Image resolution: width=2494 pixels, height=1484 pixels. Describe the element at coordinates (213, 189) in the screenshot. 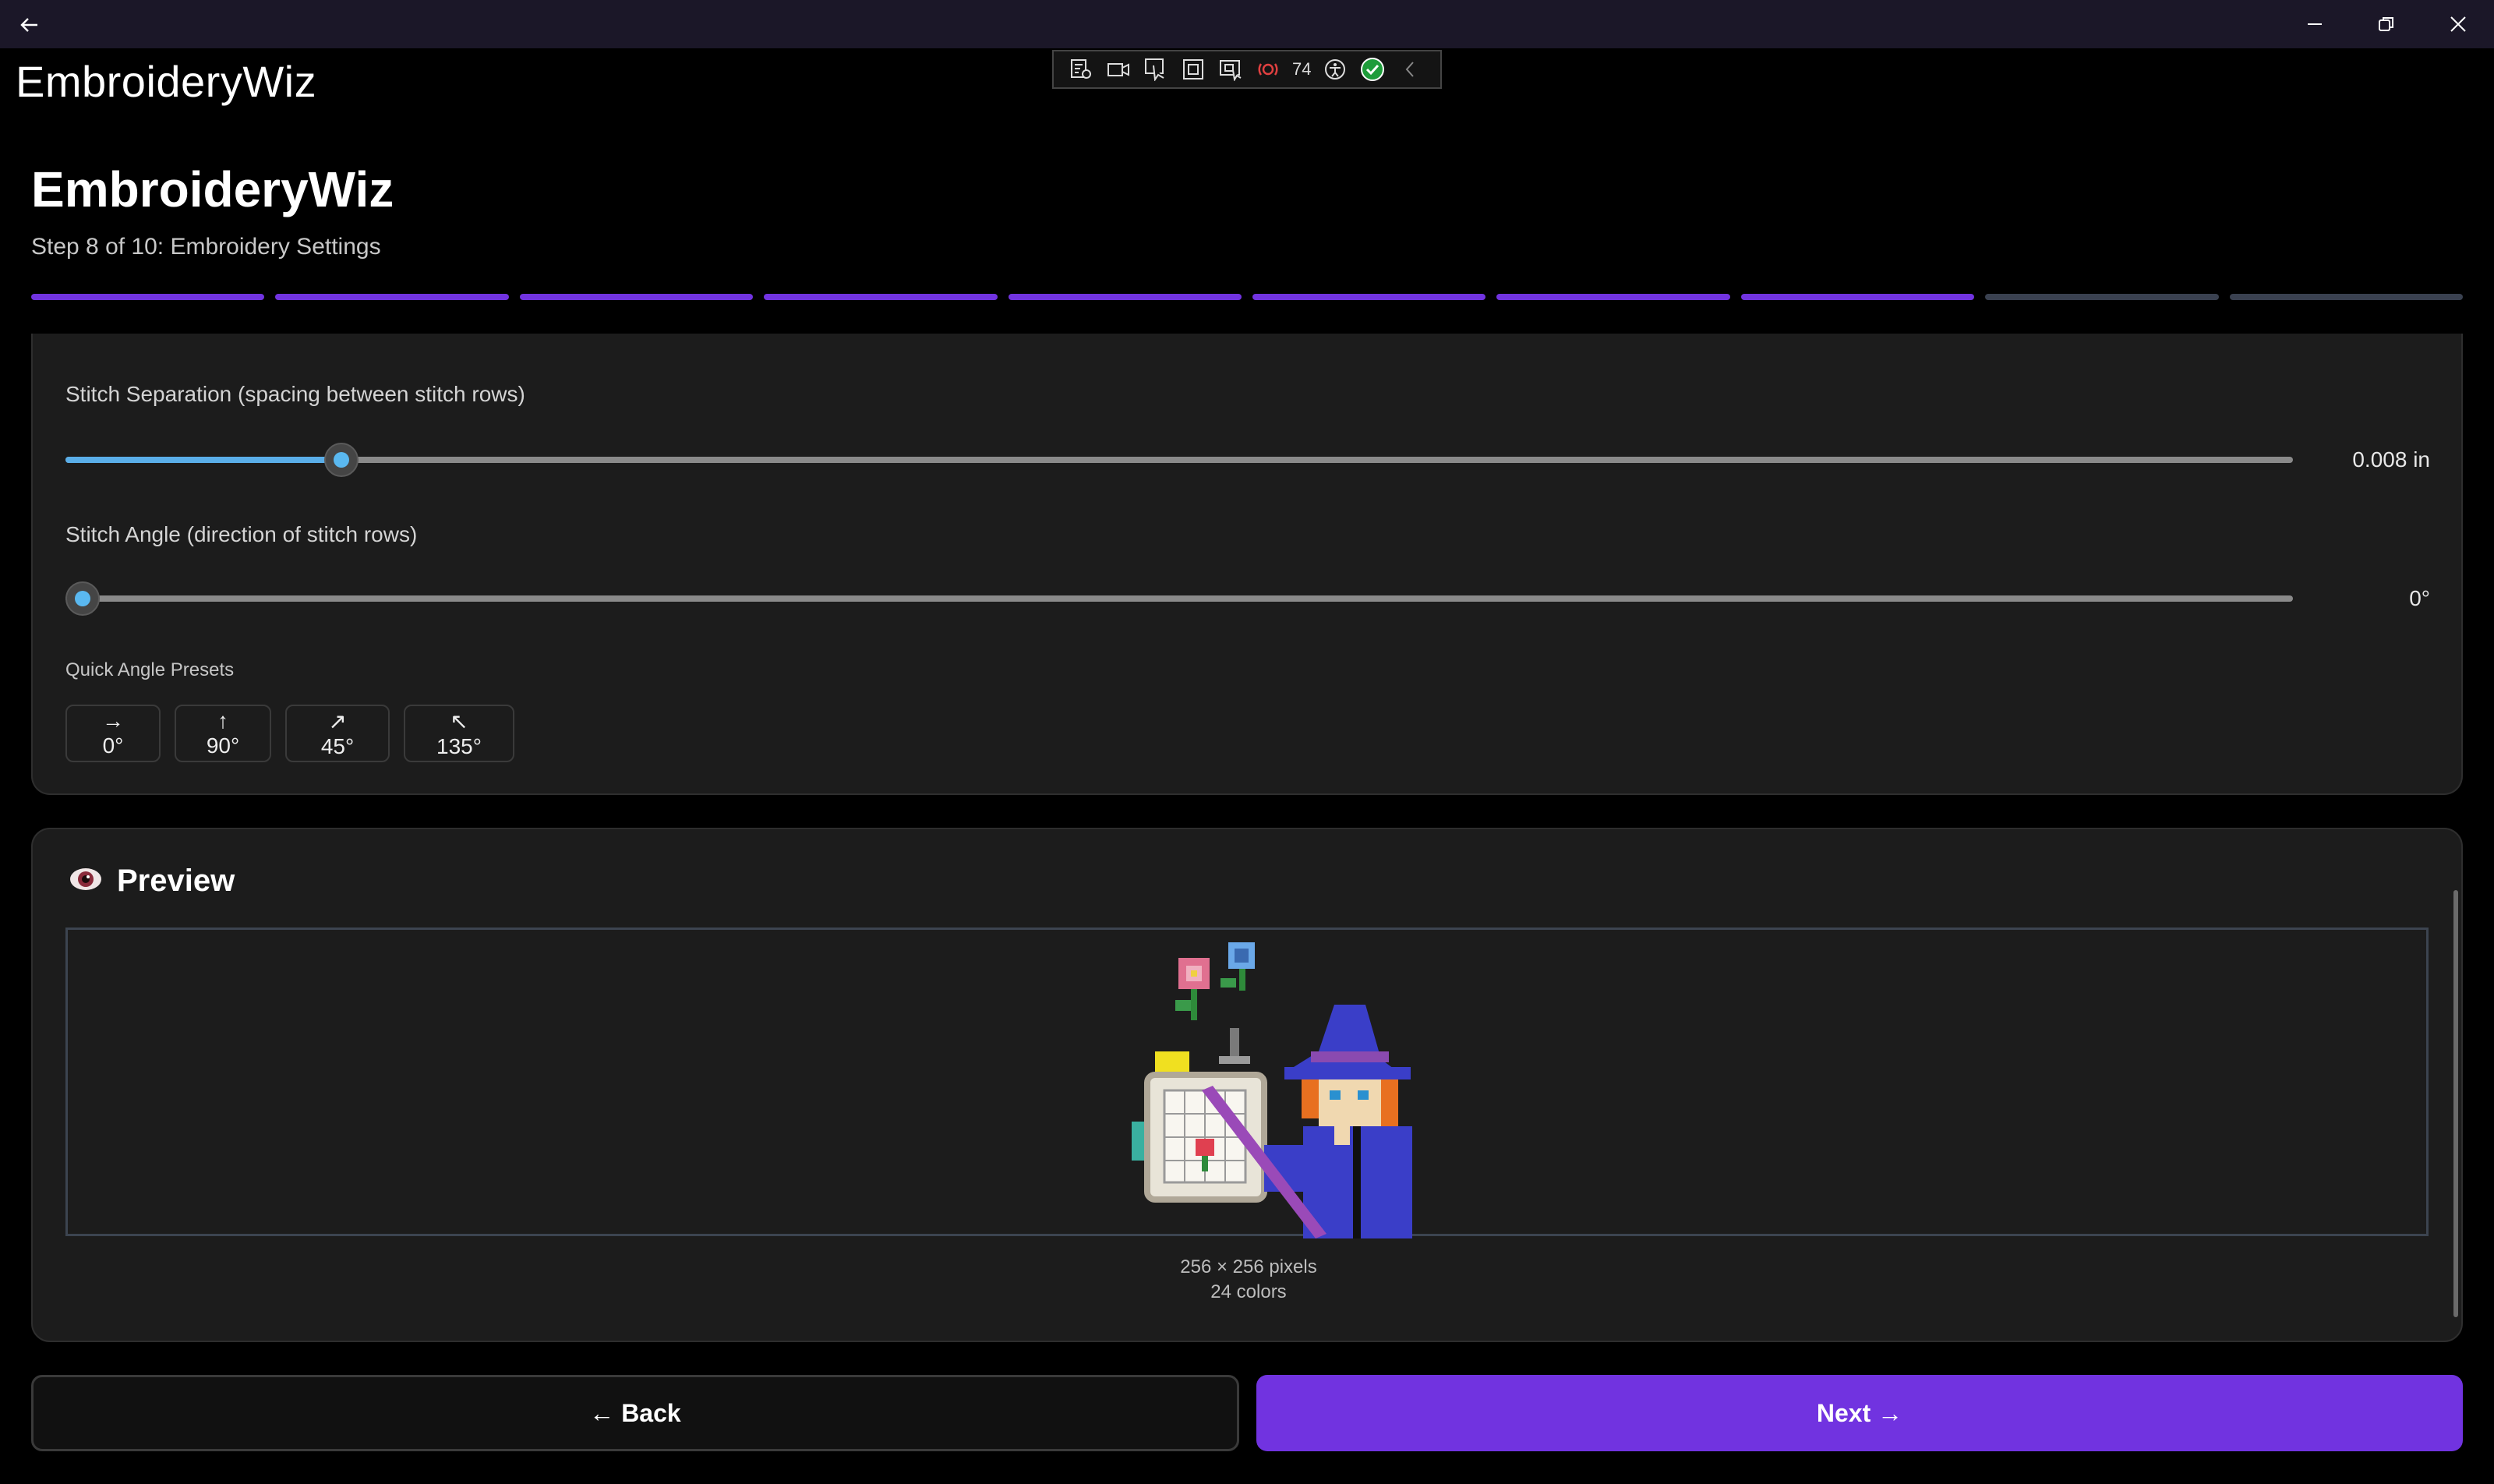

I see `page-title: EmbroideryWiz` at that location.